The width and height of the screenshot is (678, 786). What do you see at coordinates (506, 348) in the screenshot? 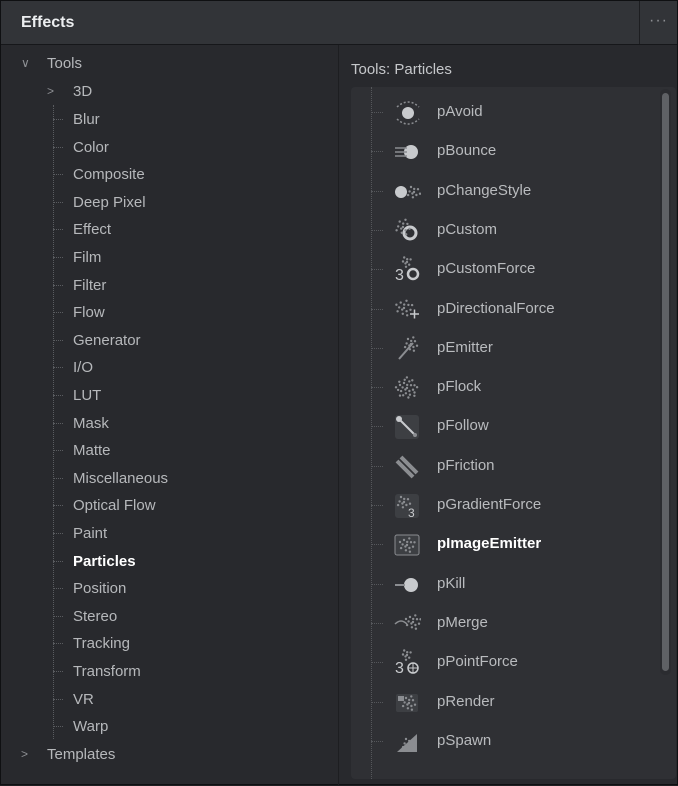
I see `tool-item-pemitter: pEmitter` at bounding box center [506, 348].